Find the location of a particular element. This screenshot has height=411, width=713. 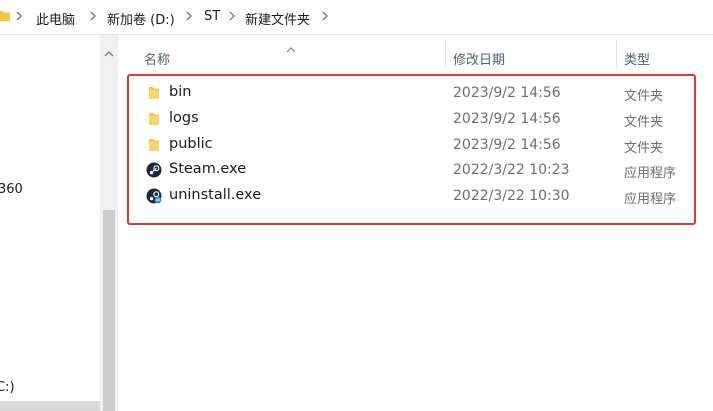

nav-selected-strip is located at coordinates (50, 406).